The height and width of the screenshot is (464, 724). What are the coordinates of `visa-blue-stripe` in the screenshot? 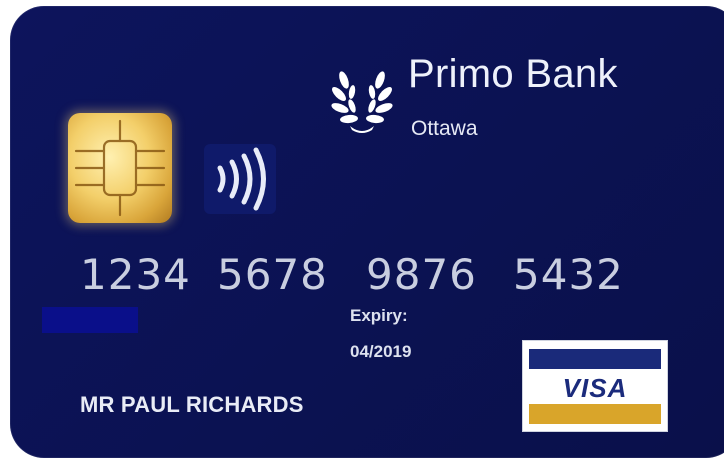 It's located at (595, 359).